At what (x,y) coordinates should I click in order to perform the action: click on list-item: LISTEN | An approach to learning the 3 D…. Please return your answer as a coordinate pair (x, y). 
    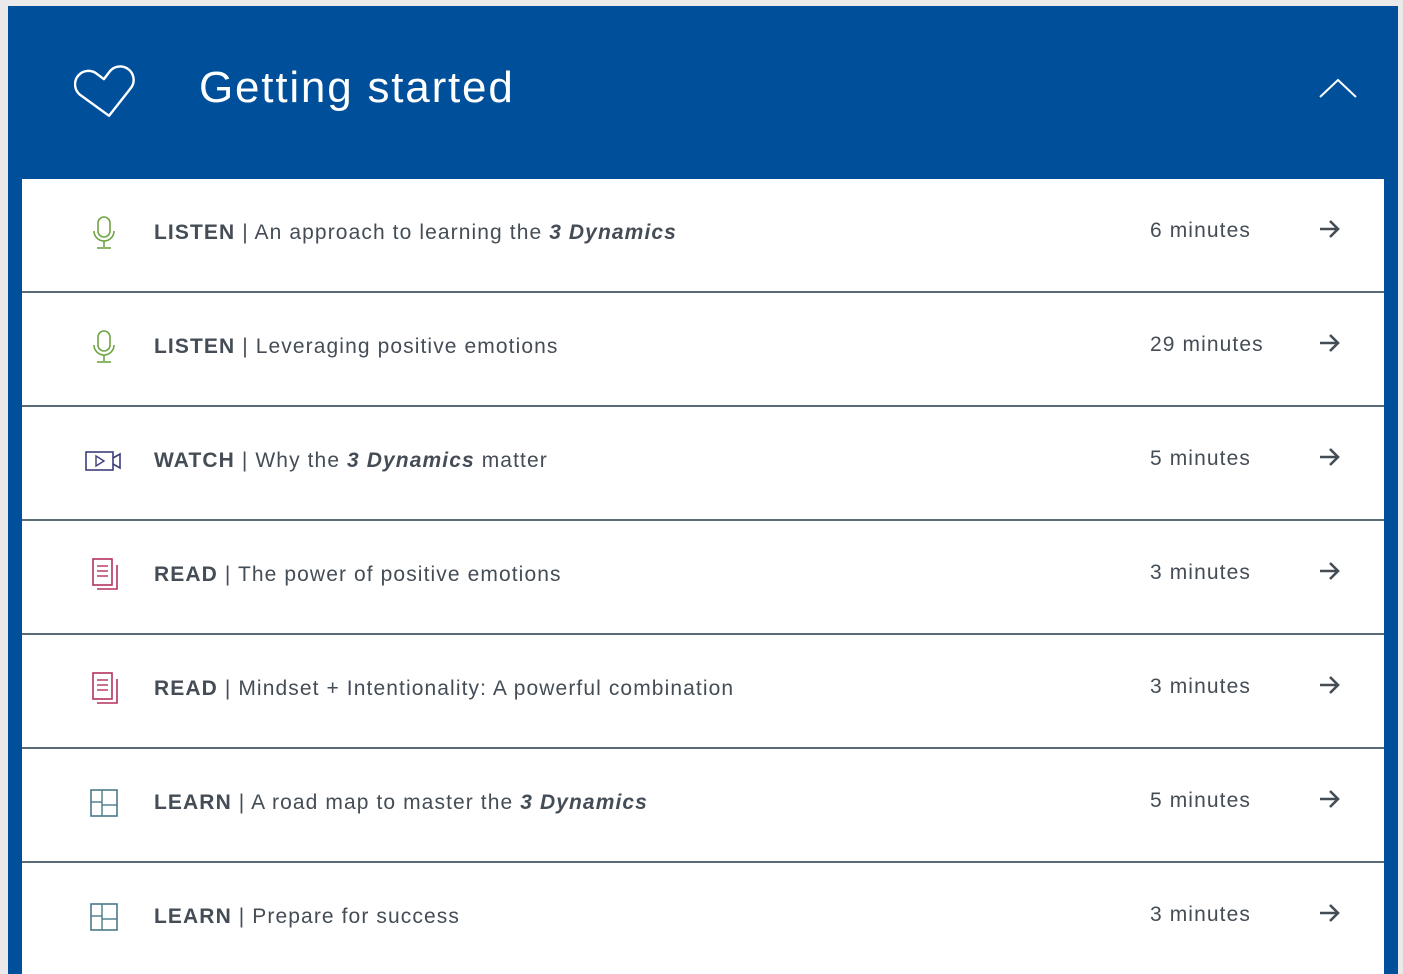
    Looking at the image, I should click on (703, 236).